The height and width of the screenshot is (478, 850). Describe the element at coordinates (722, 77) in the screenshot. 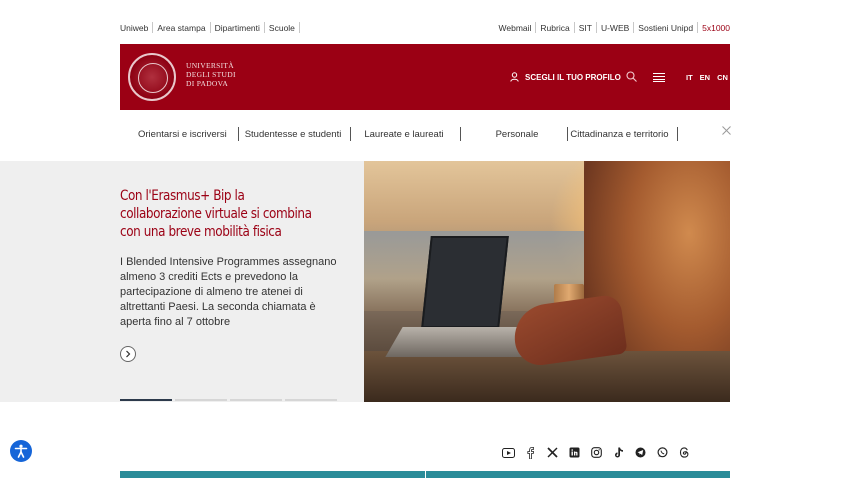

I see `language-cn: CN` at that location.